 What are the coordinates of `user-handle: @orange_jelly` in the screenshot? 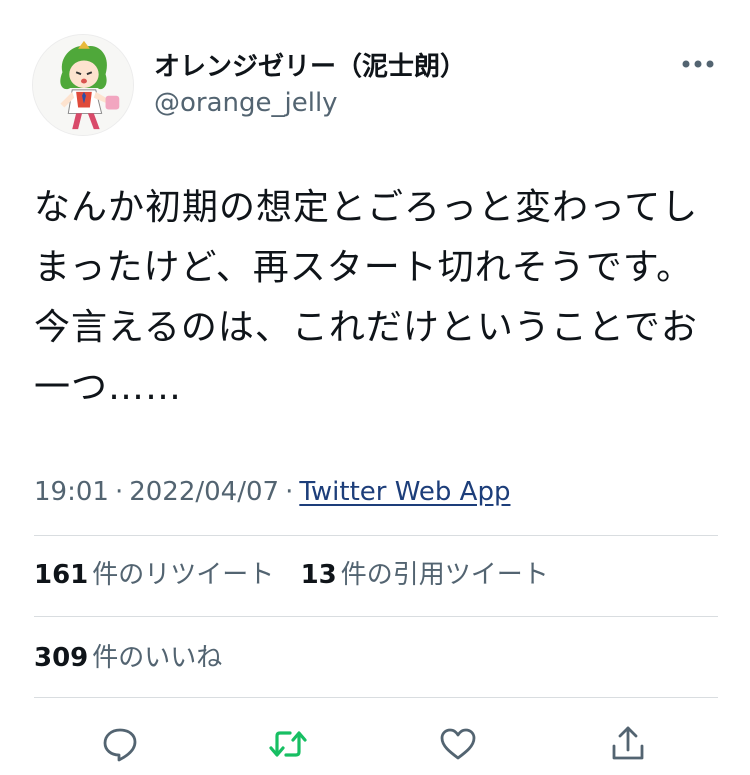 It's located at (310, 103).